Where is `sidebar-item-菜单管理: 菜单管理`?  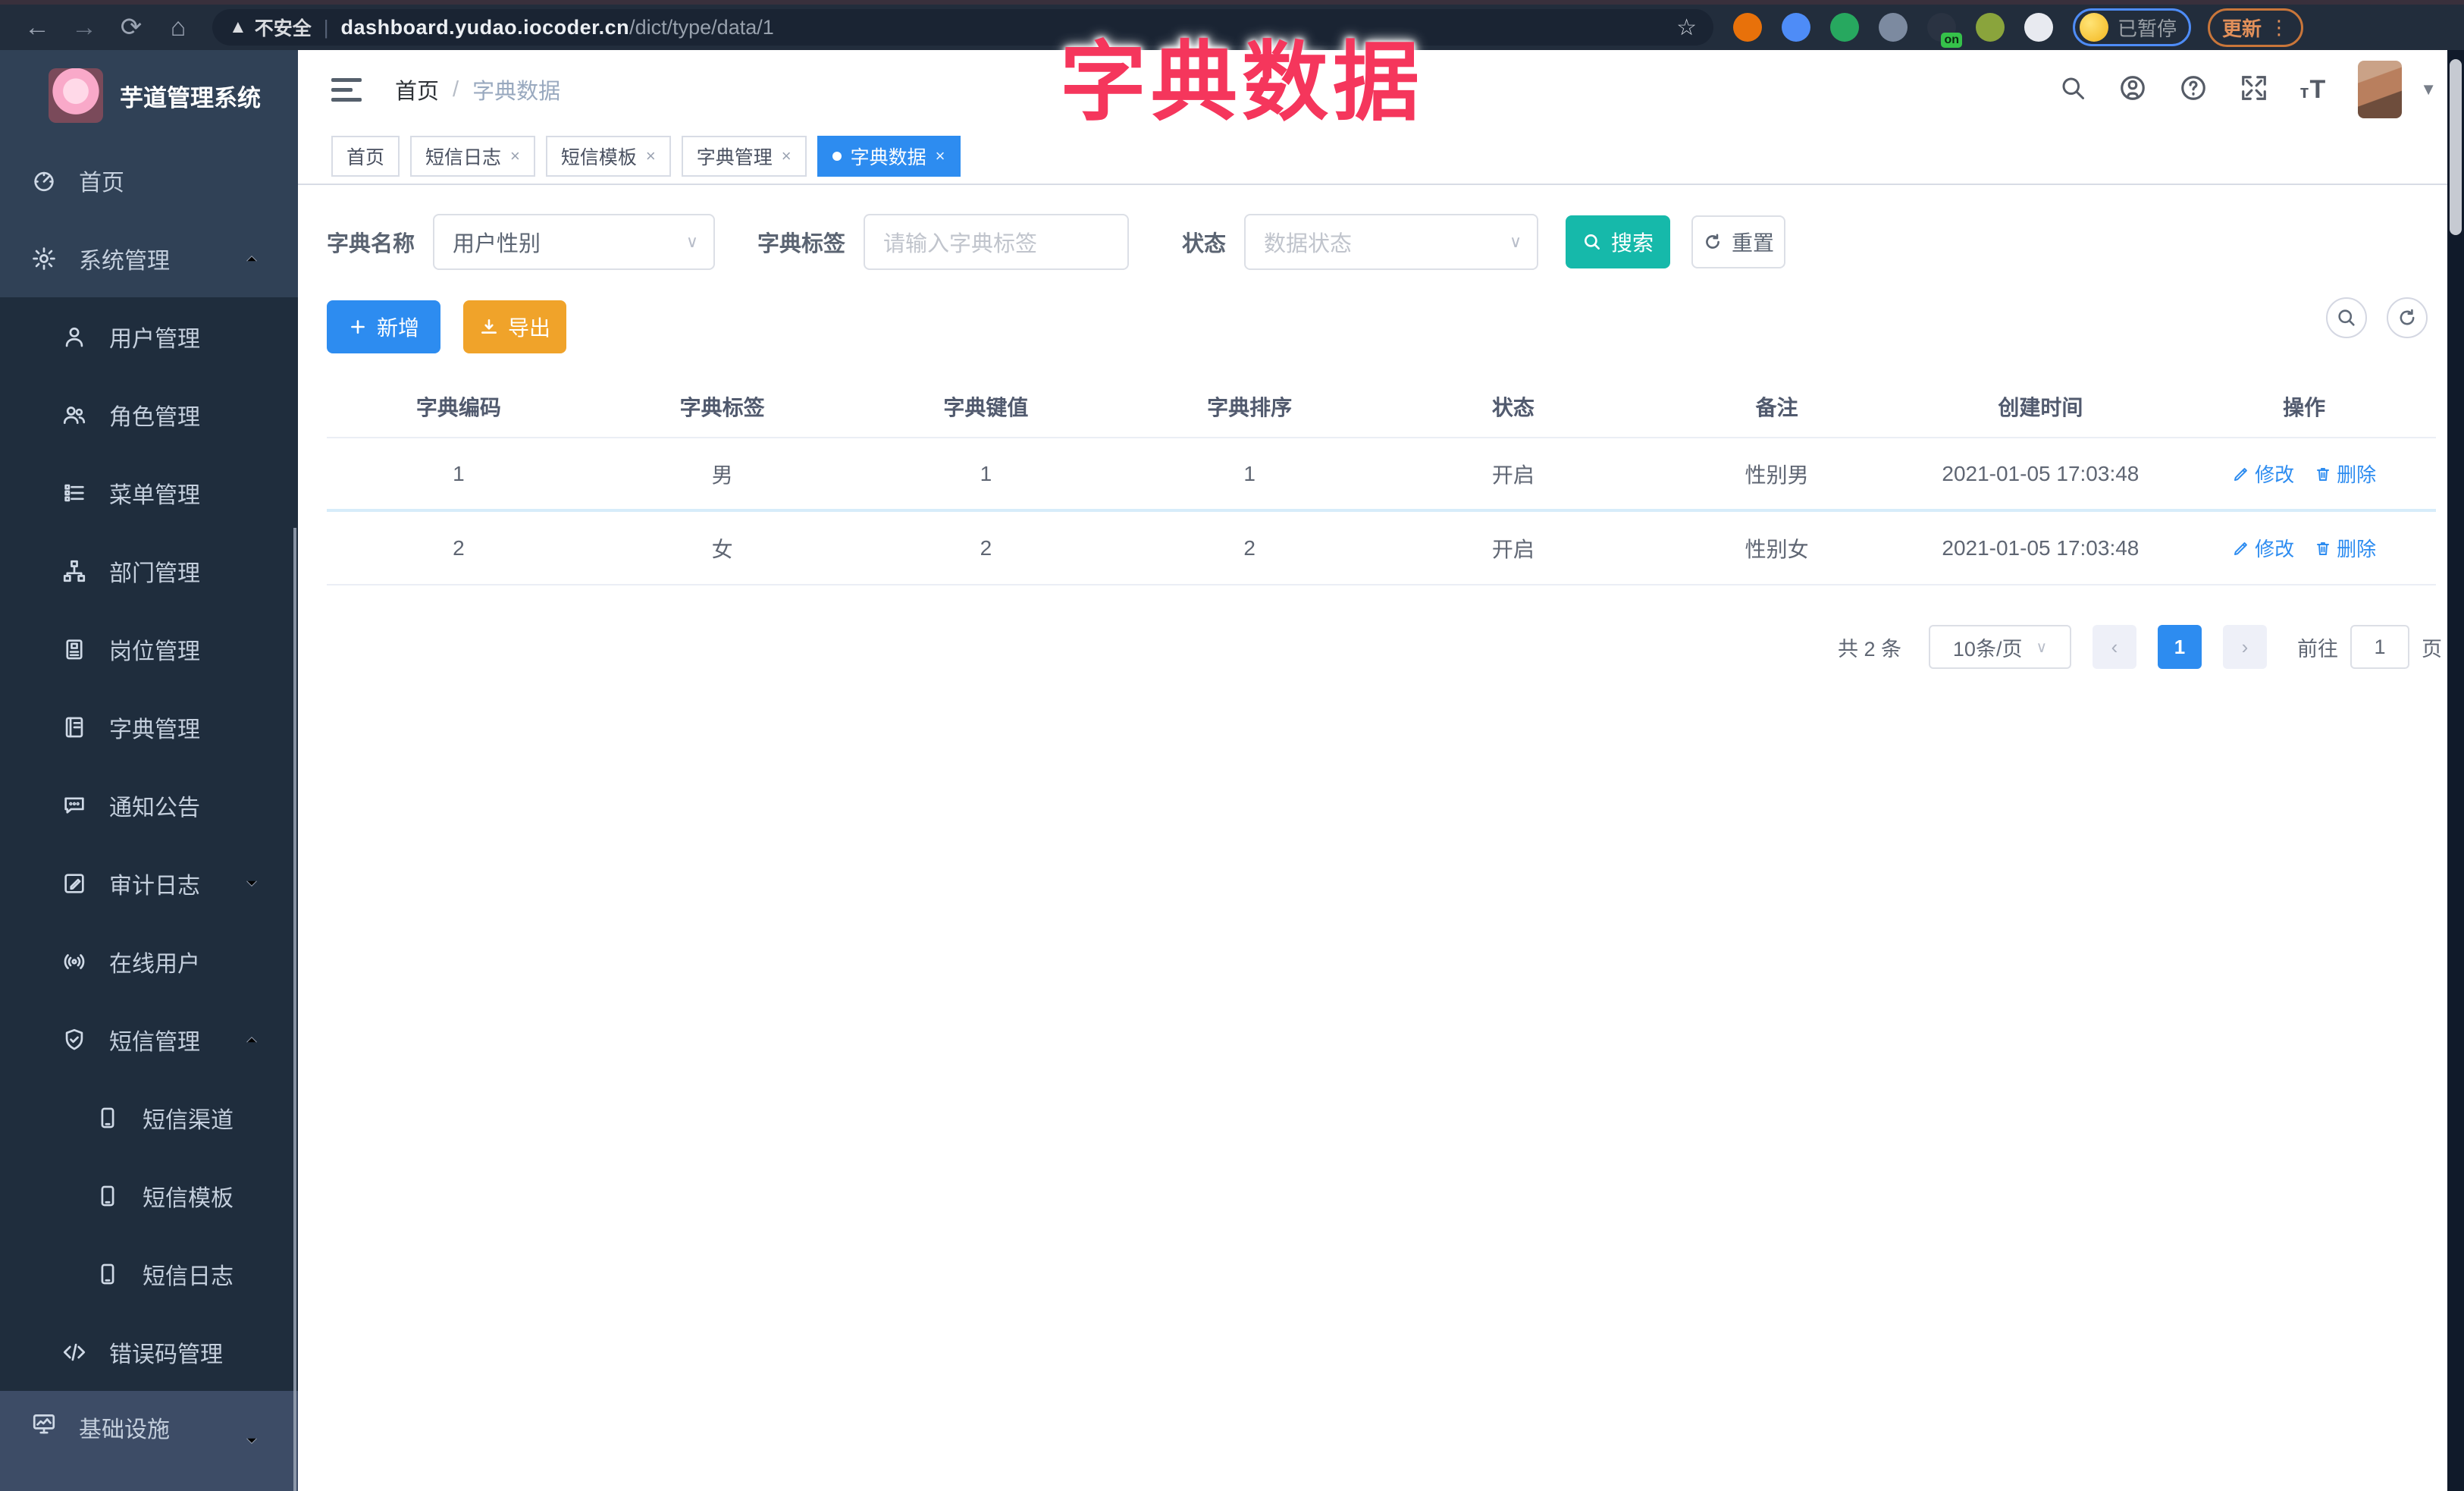 sidebar-item-菜单管理: 菜单管理 is located at coordinates (149, 493).